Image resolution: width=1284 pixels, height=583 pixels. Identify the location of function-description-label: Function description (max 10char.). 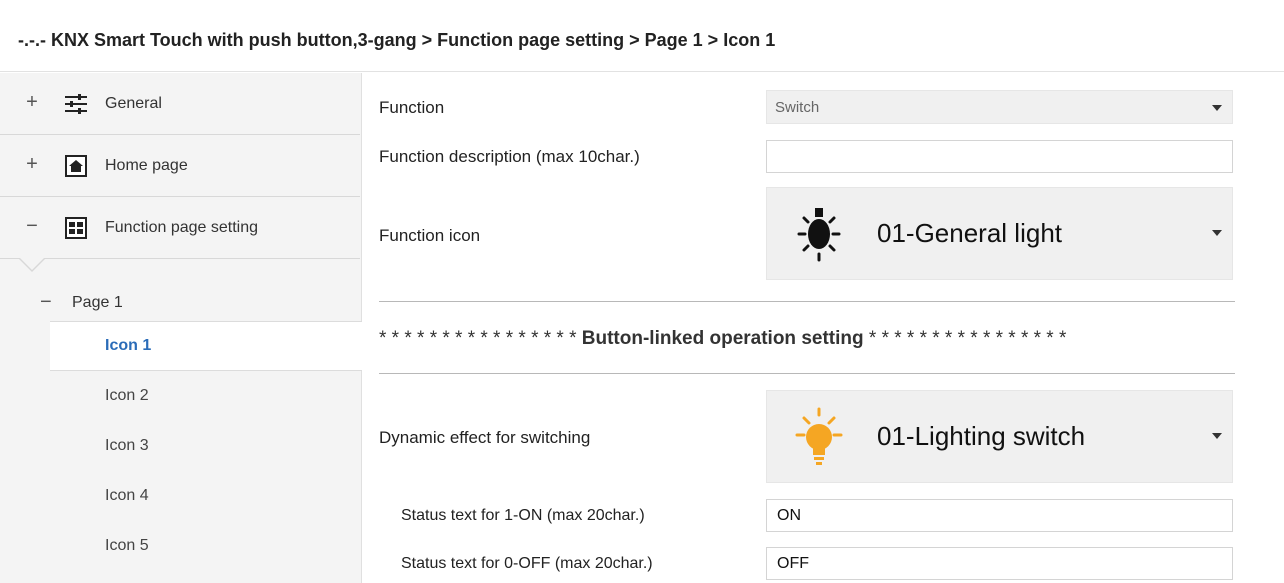
(509, 156).